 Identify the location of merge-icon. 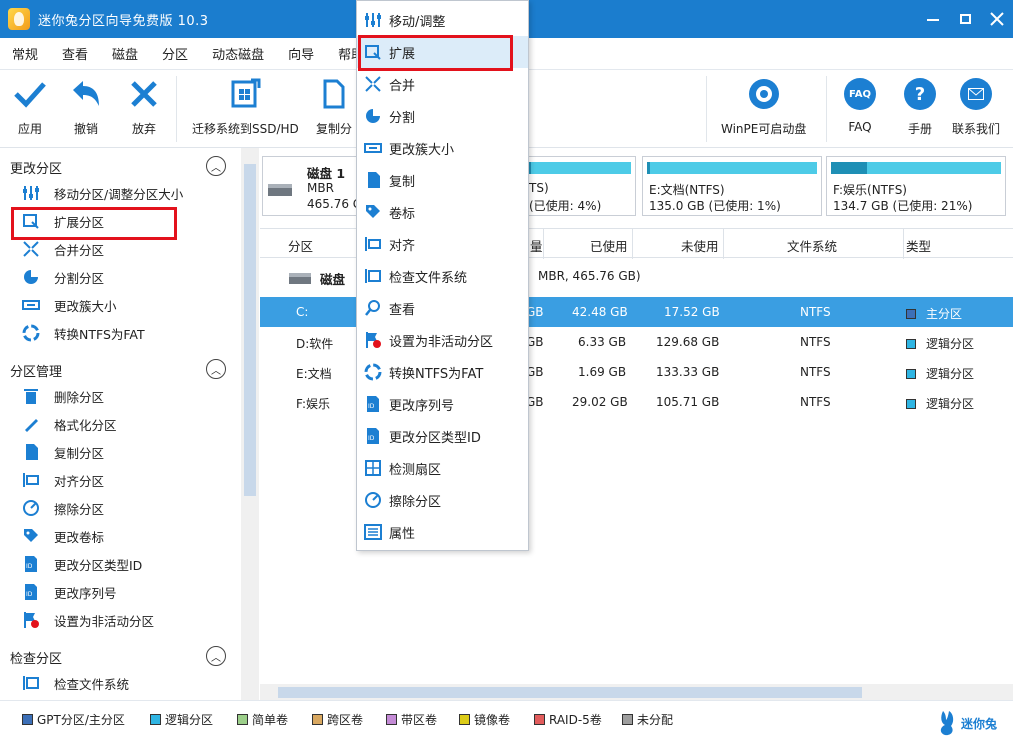
(373, 84).